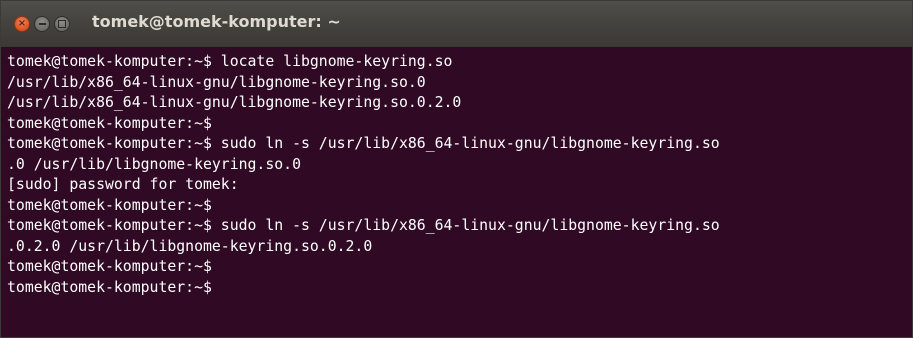 The width and height of the screenshot is (913, 338). Describe the element at coordinates (154, 164) in the screenshot. I see `terminal-line: .0 /usr/lib/libgnome-keyring.so.0` at that location.